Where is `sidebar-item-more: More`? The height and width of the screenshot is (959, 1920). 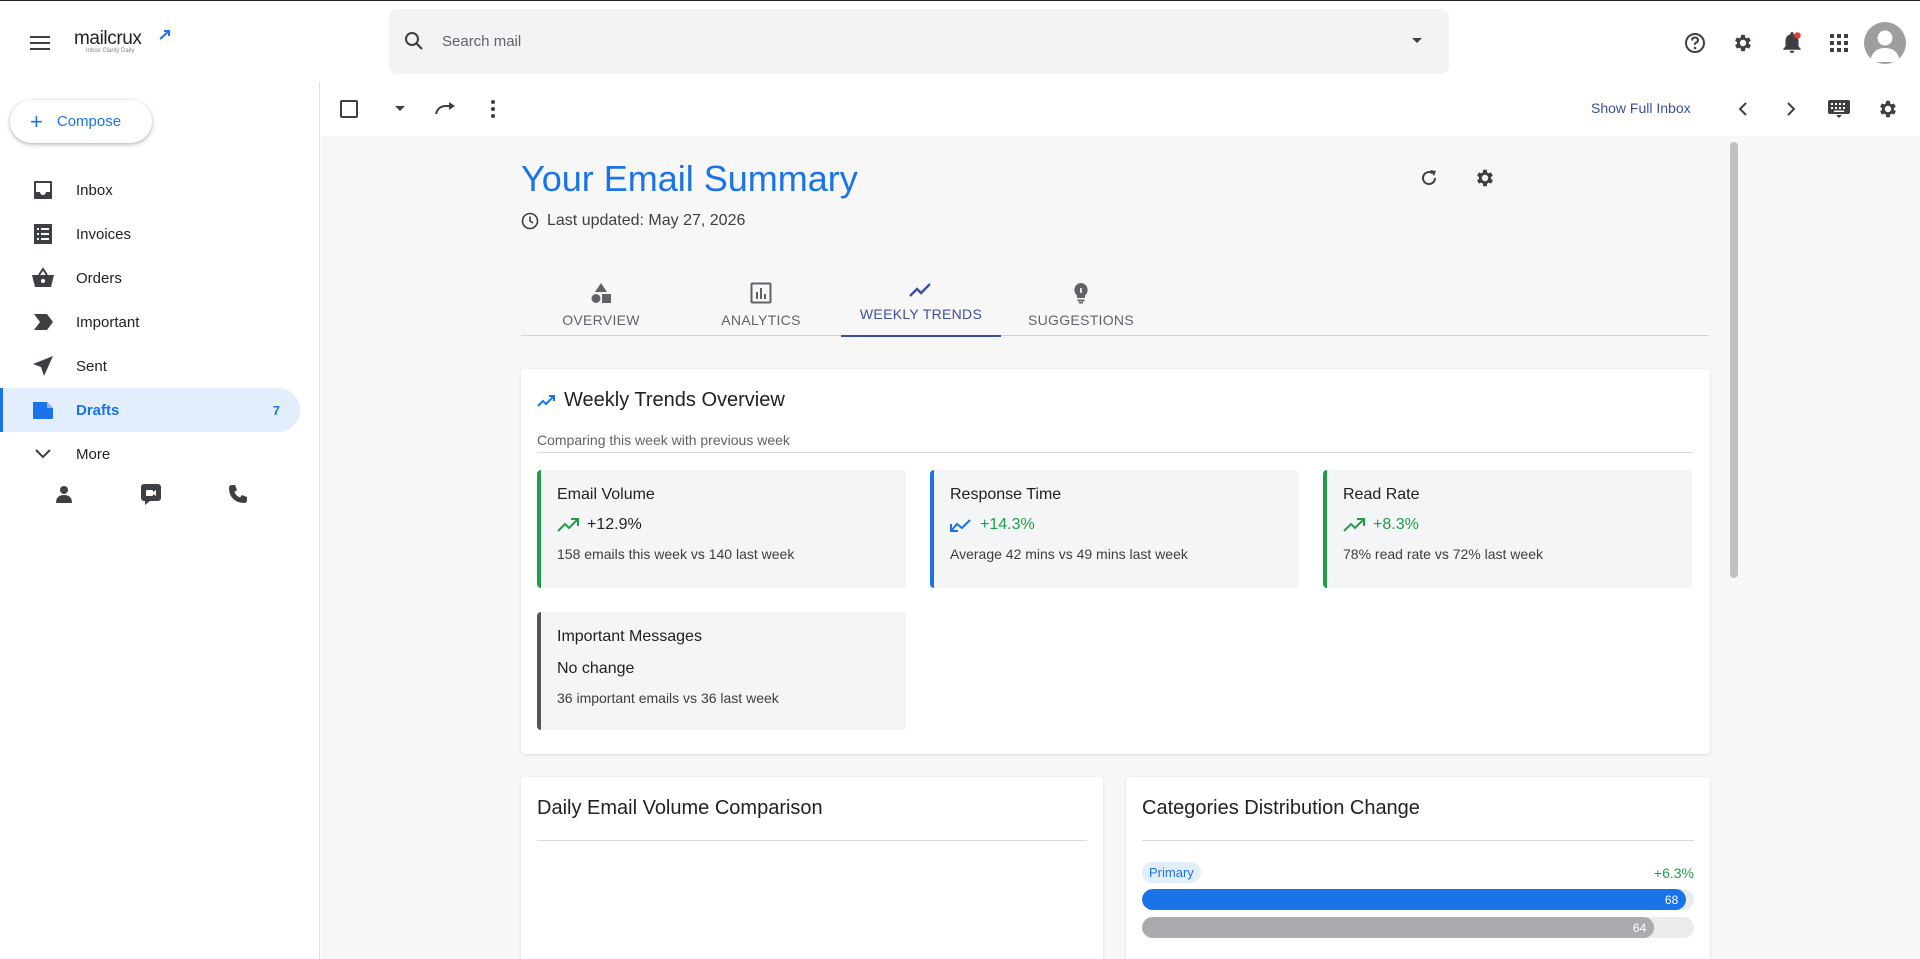 sidebar-item-more: More is located at coordinates (150, 454).